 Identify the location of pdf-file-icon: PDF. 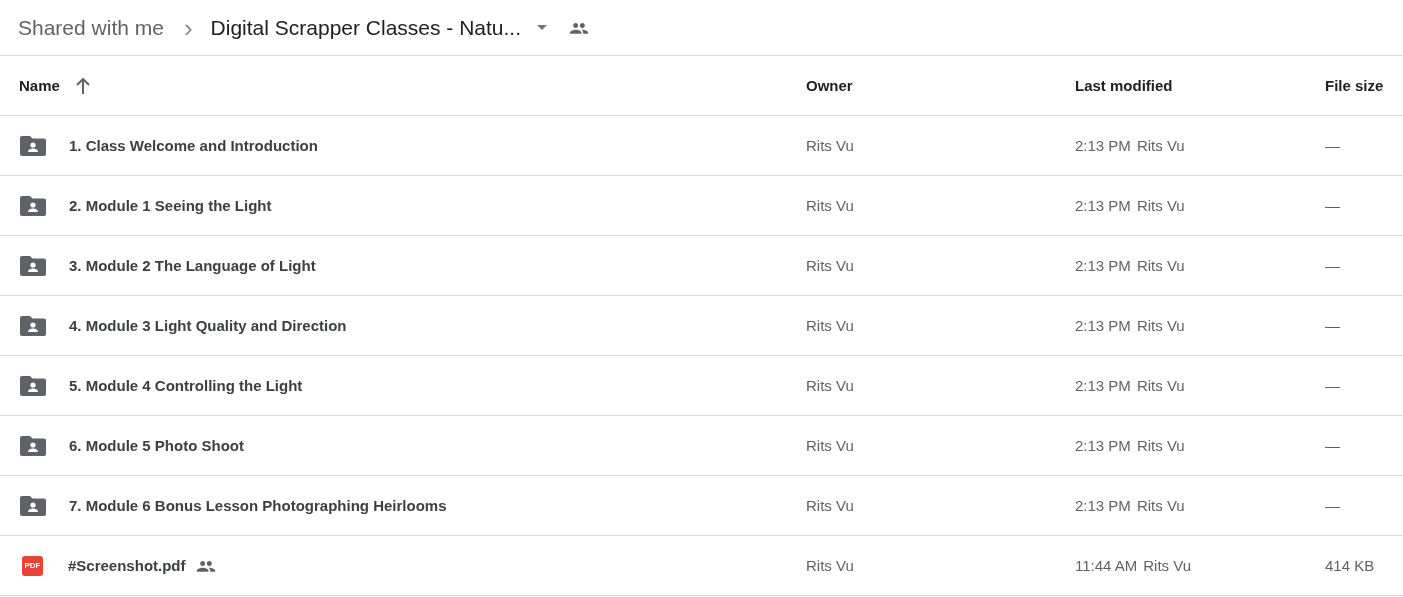
(32, 565).